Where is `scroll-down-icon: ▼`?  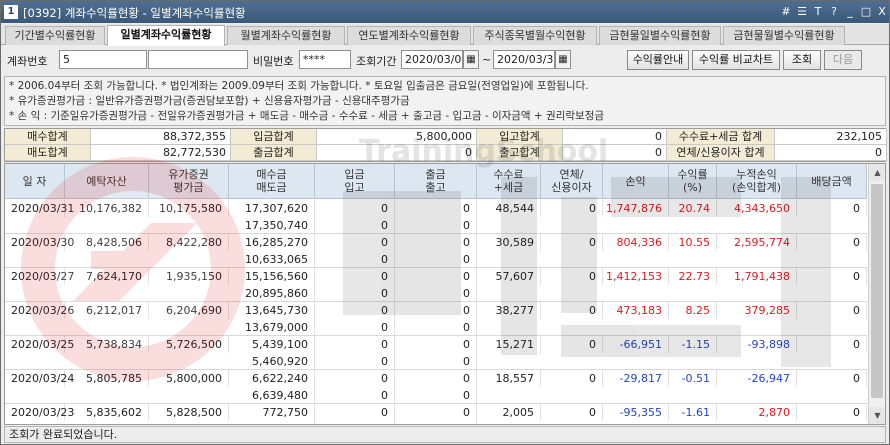
scroll-down-icon: ▼ is located at coordinates (877, 415).